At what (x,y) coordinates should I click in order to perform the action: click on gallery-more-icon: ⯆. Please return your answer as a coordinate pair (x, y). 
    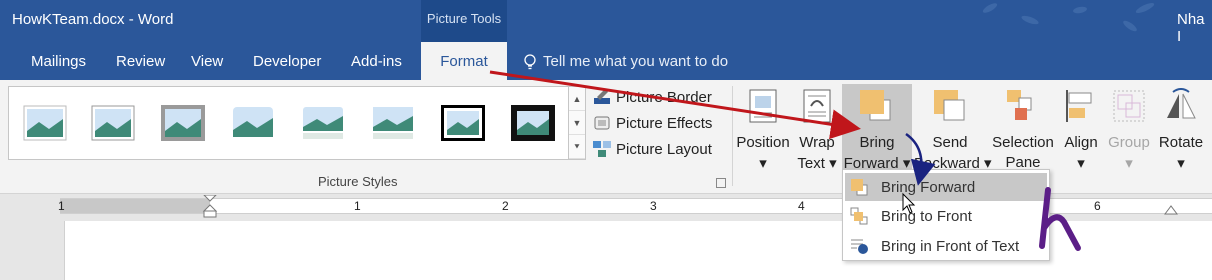
    Looking at the image, I should click on (577, 147).